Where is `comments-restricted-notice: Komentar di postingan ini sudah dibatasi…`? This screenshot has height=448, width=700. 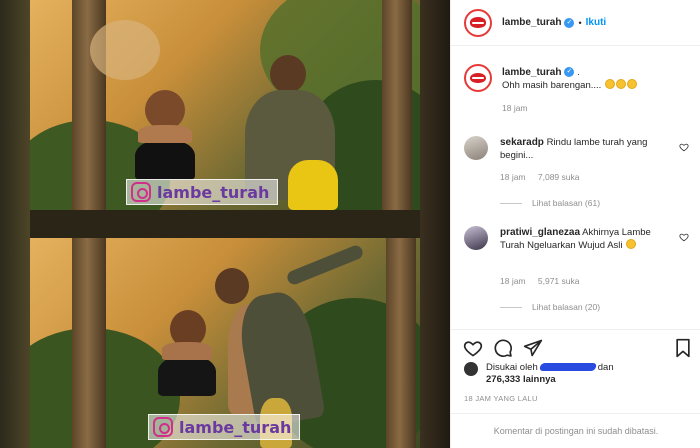
comments-restricted-notice: Komentar di postingan ini sudah dibatasi… is located at coordinates (575, 430).